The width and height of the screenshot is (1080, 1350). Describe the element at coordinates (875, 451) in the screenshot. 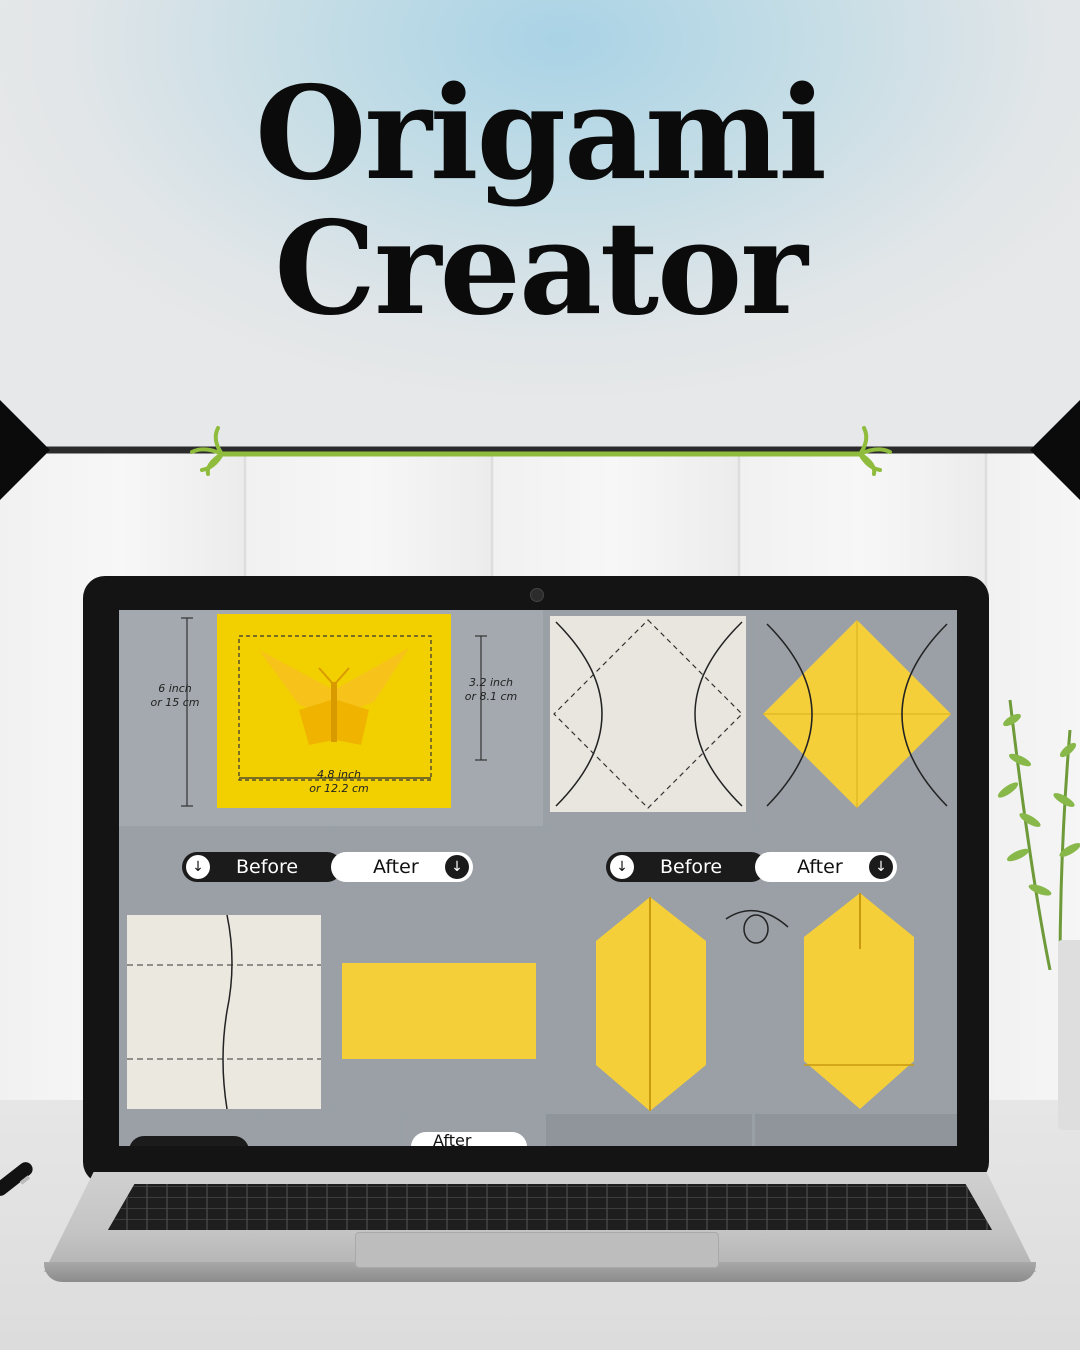

I see `right-vine-icon` at that location.